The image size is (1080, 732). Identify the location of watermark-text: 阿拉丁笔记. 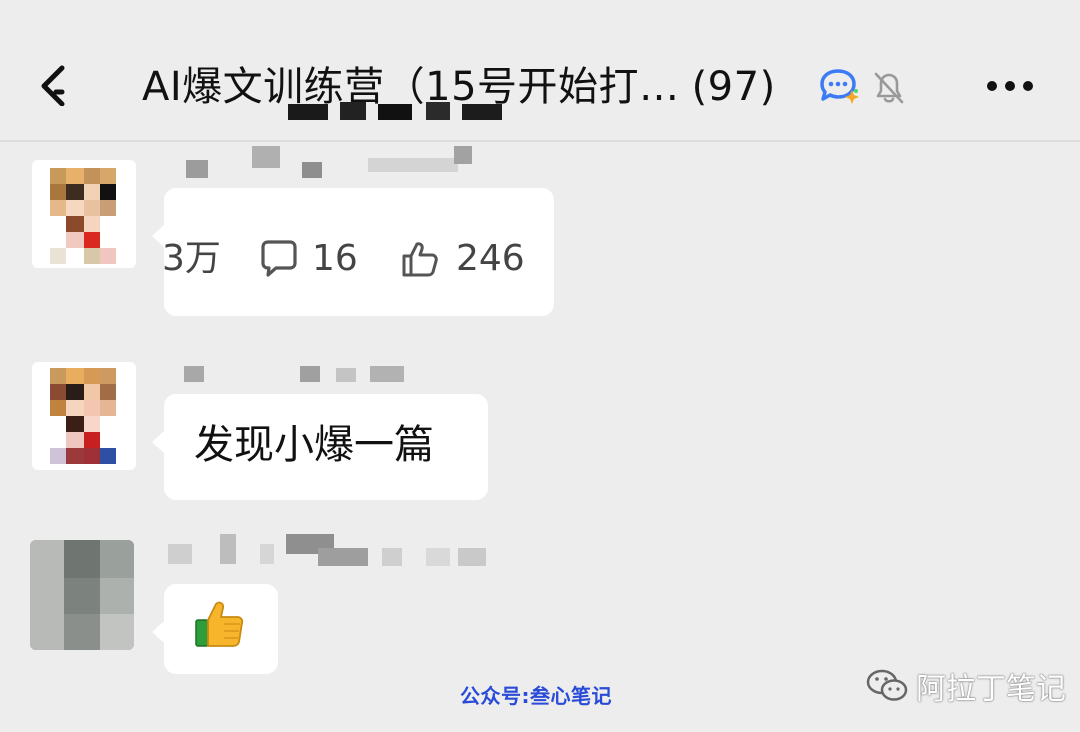
(991, 689).